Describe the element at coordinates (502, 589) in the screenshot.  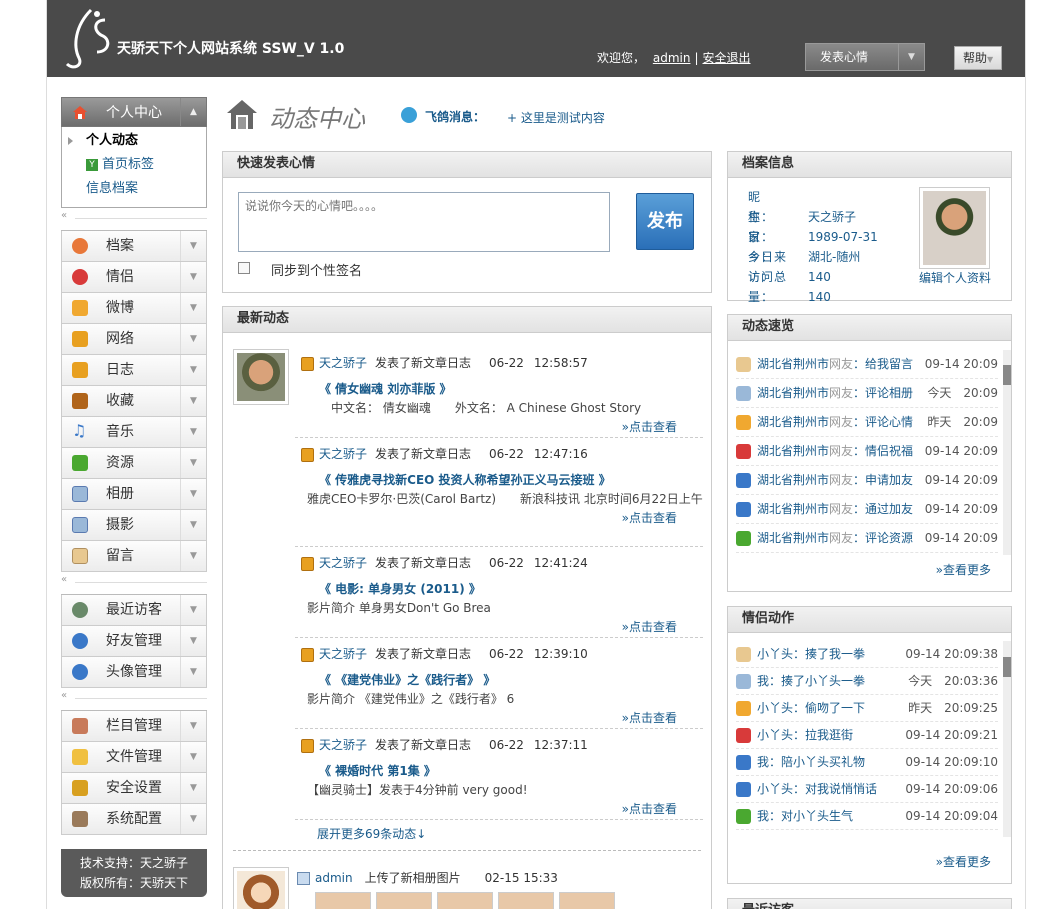
I see `feed-title-link: 《 电影: 单身男女 (2011) 》` at that location.